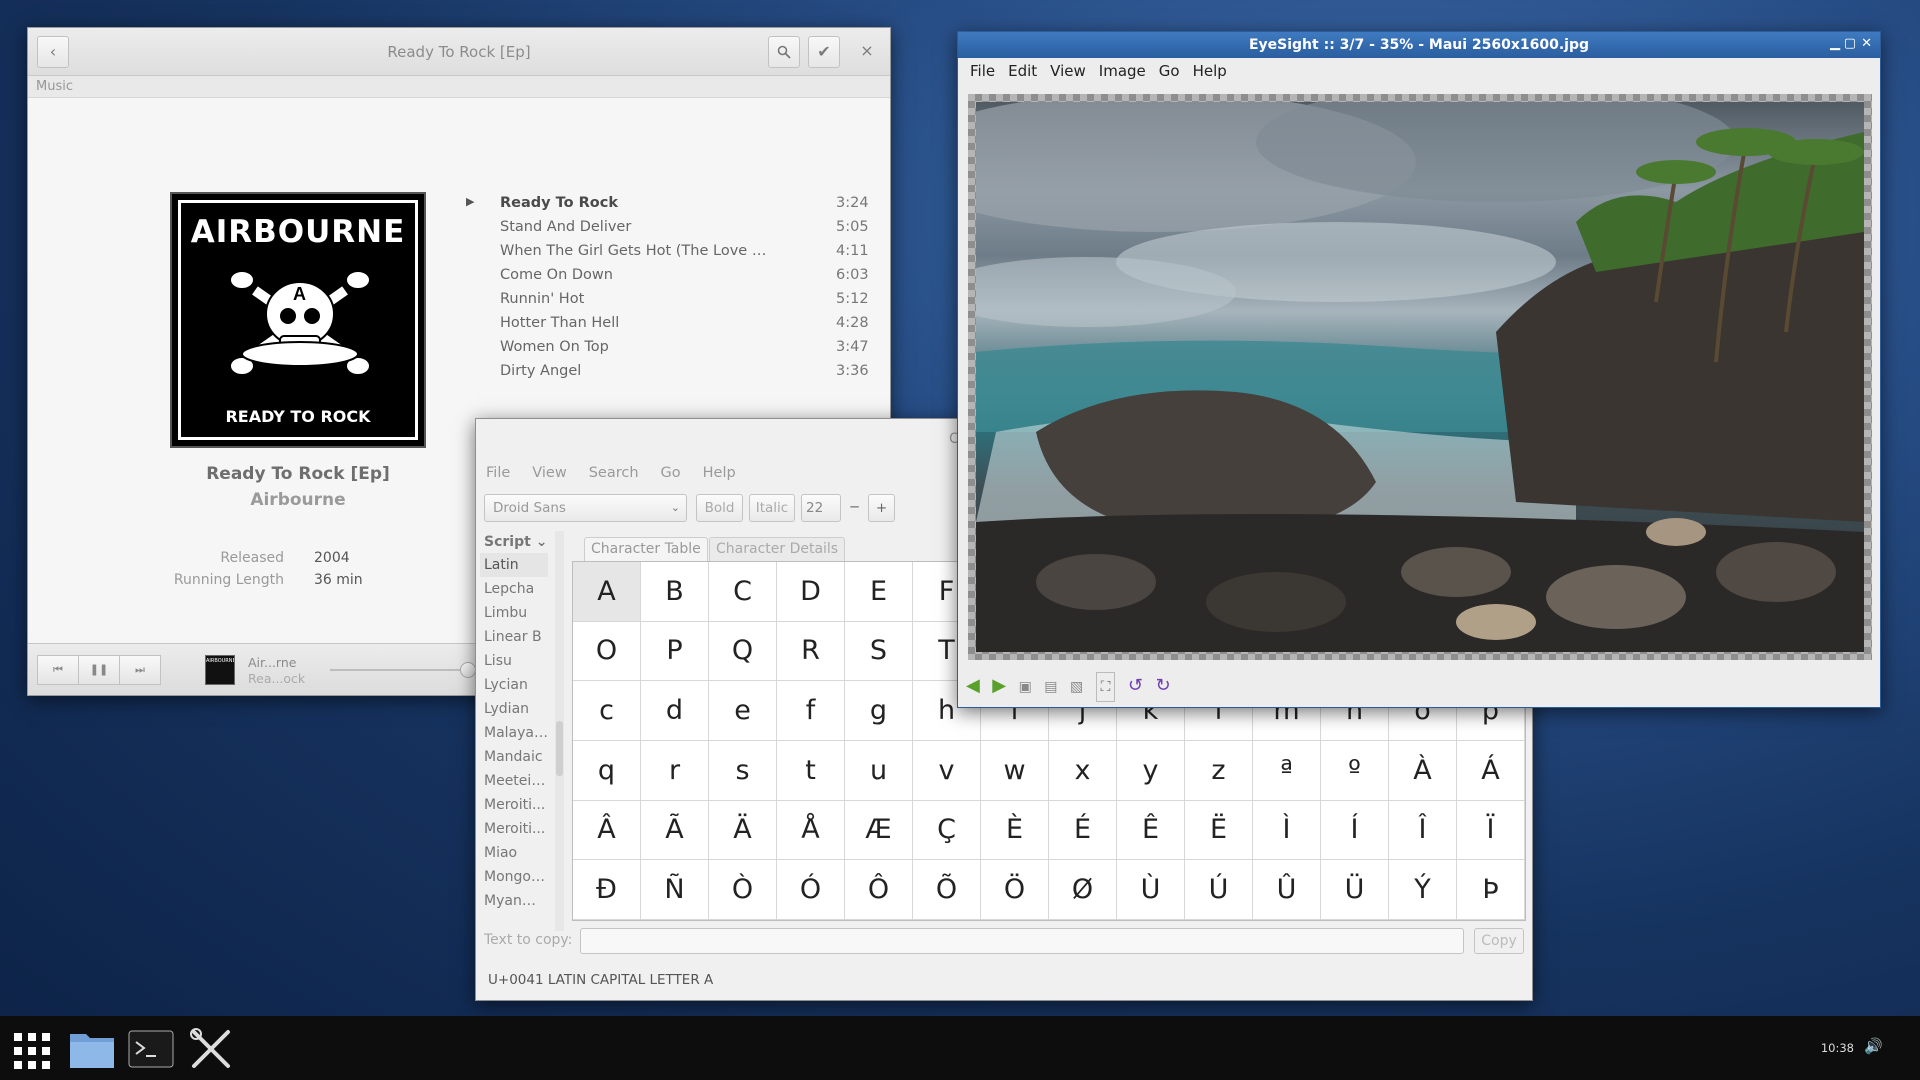  Describe the element at coordinates (1837, 1048) in the screenshot. I see `clock: 10:38` at that location.